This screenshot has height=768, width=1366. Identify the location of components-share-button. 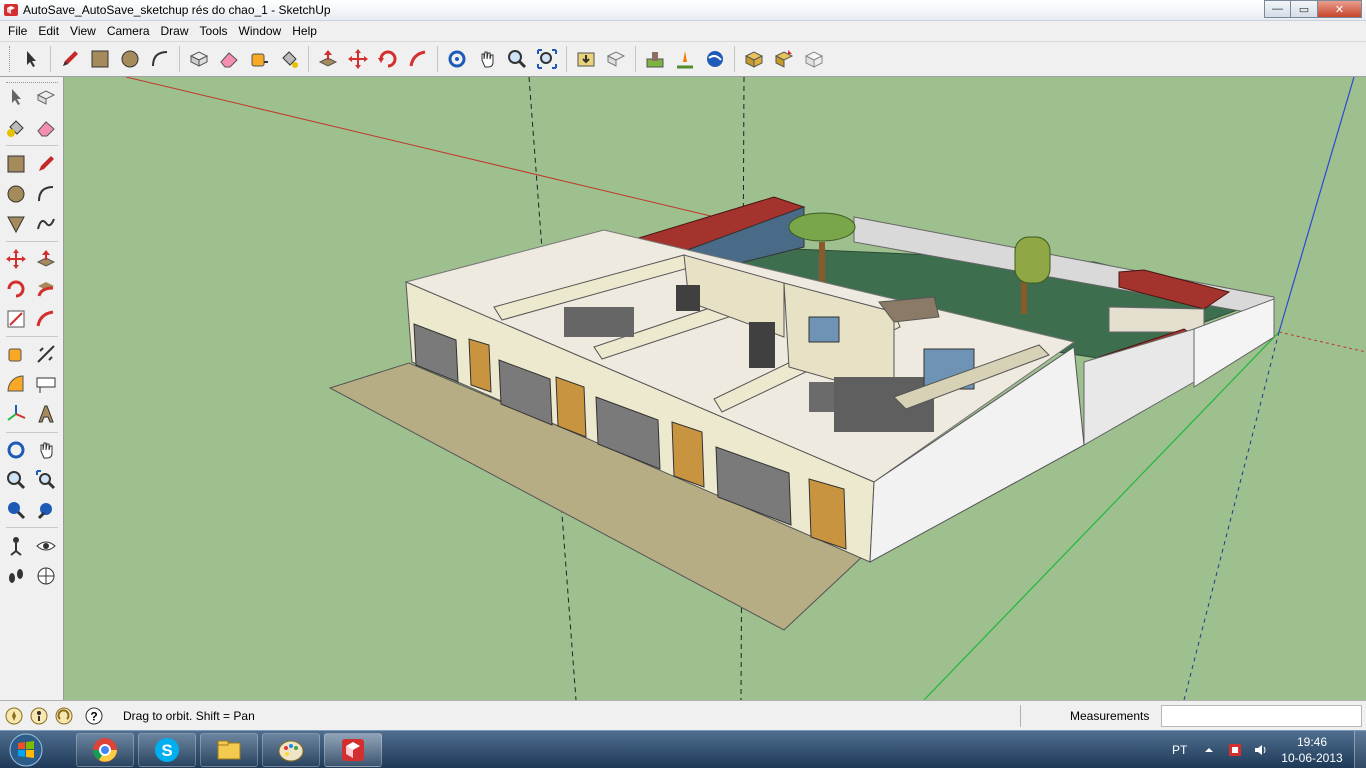
(784, 59).